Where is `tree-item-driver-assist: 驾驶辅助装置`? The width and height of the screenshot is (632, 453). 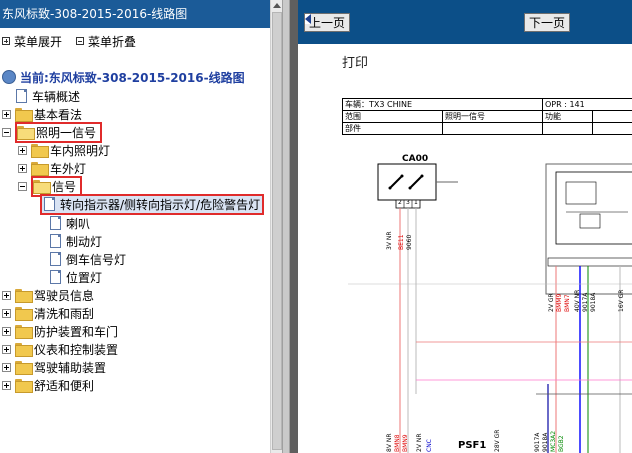
tree-item-driver-assist: 驾驶辅助装置 is located at coordinates (54, 367).